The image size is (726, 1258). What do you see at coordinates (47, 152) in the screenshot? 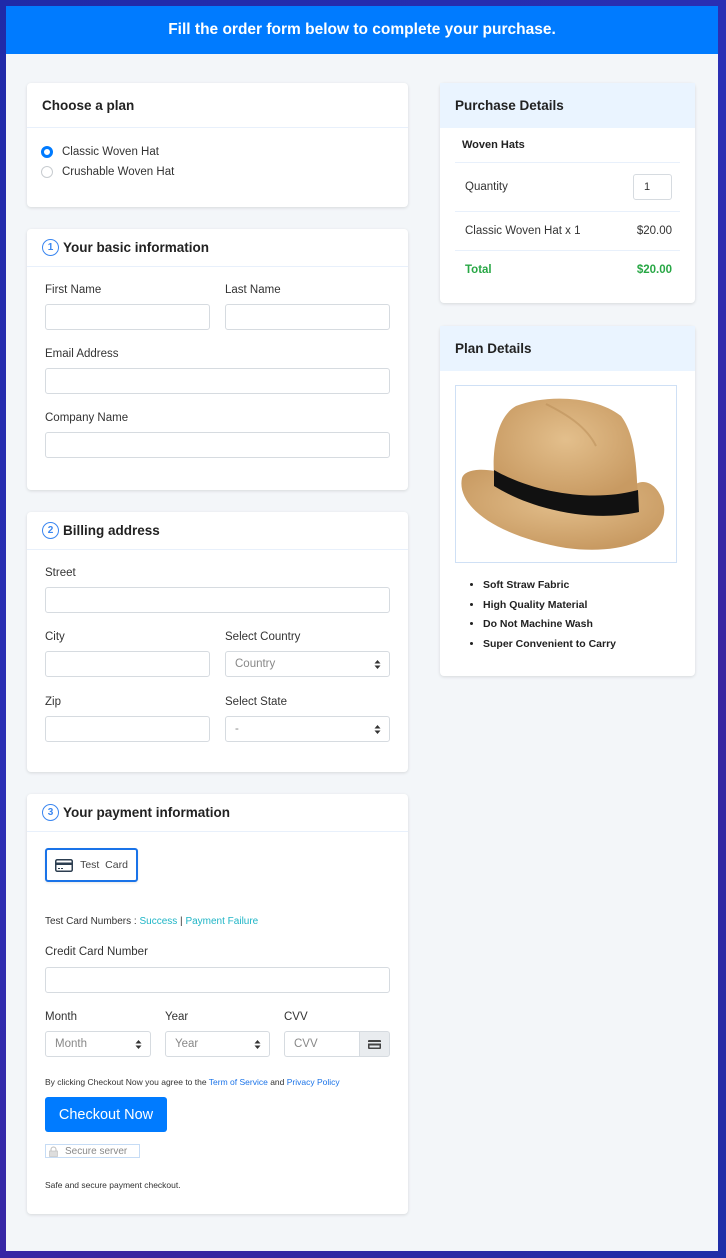
I see `radio-selected-icon` at bounding box center [47, 152].